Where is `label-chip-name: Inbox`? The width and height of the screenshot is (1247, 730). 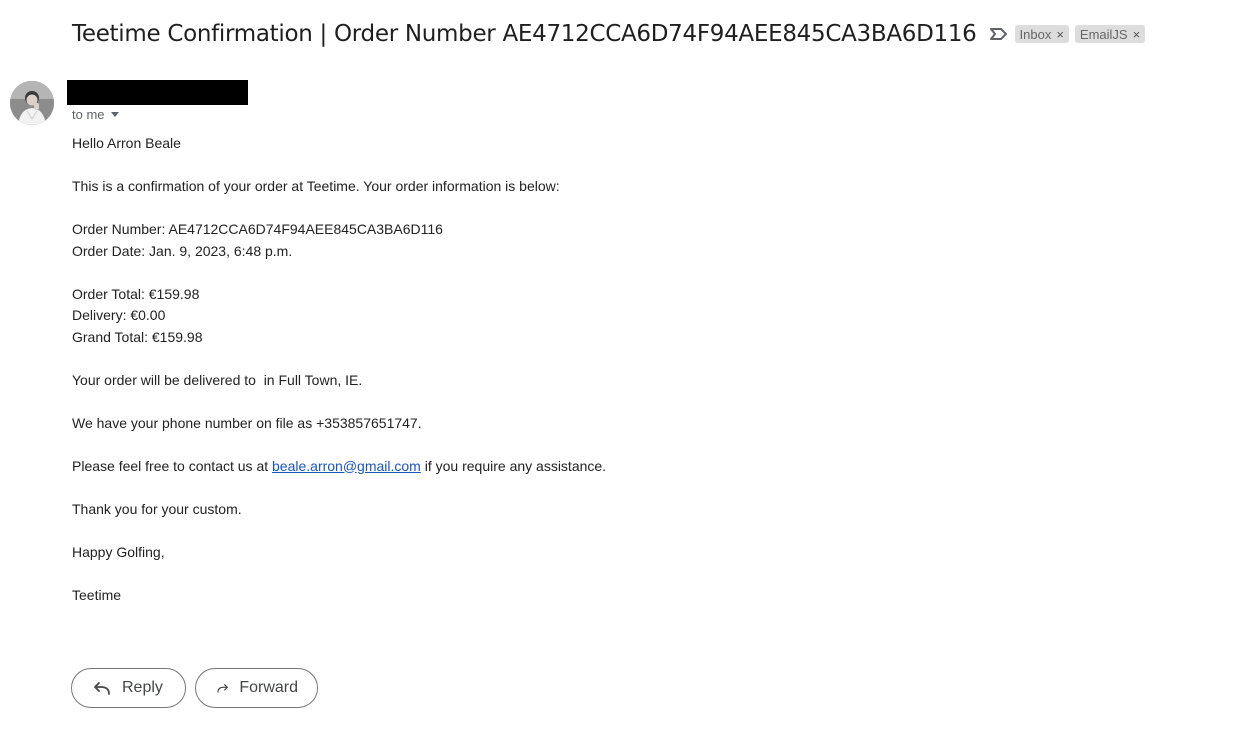 label-chip-name: Inbox is located at coordinates (1035, 34).